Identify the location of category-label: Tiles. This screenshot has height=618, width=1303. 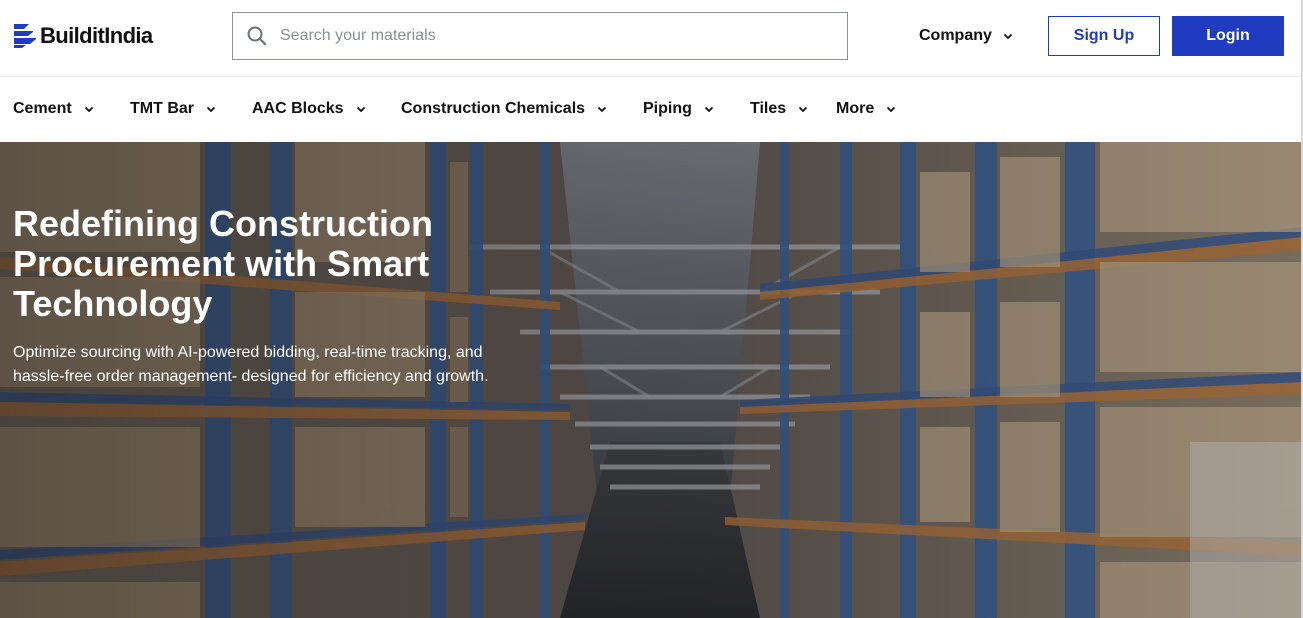
(768, 108).